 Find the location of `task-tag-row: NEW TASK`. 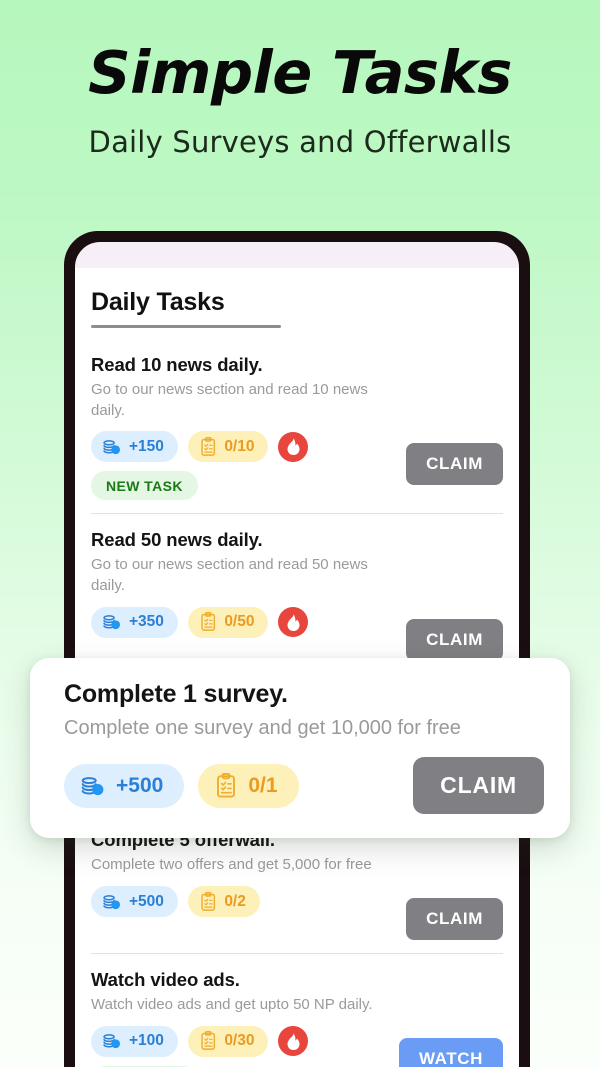

task-tag-row: NEW TASK is located at coordinates (199, 486).